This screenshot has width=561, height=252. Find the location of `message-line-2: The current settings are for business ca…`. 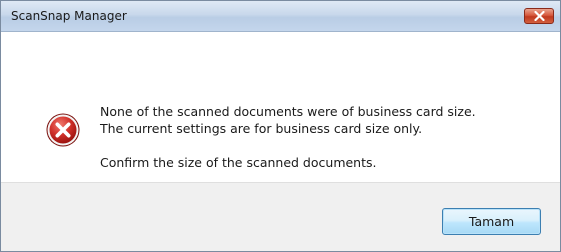

message-line-2: The current settings are for business ca… is located at coordinates (261, 128).